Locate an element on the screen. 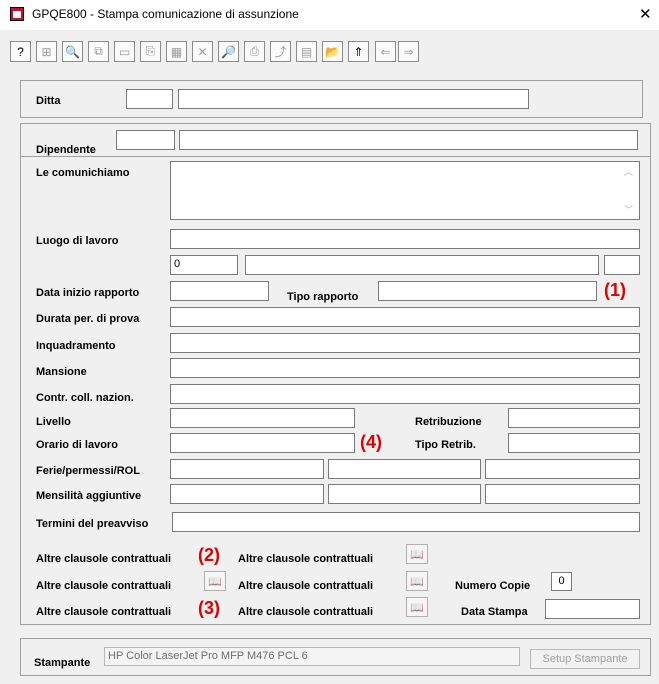 The width and height of the screenshot is (659, 684). data-stampa-label: Data Stampa is located at coordinates (494, 612).